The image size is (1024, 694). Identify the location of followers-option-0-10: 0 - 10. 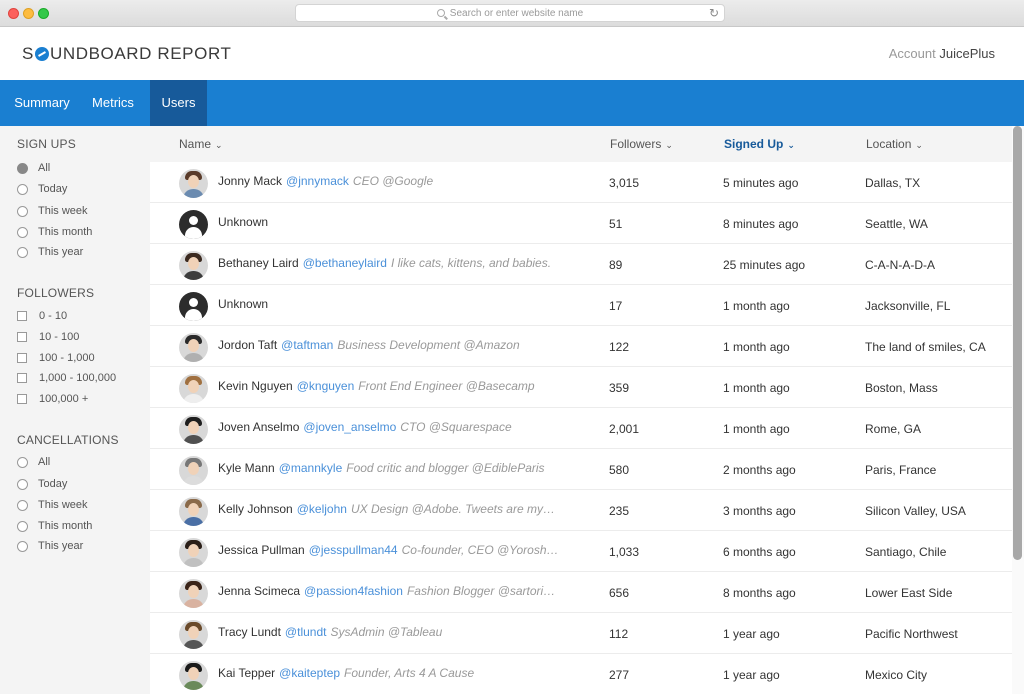
(42, 316).